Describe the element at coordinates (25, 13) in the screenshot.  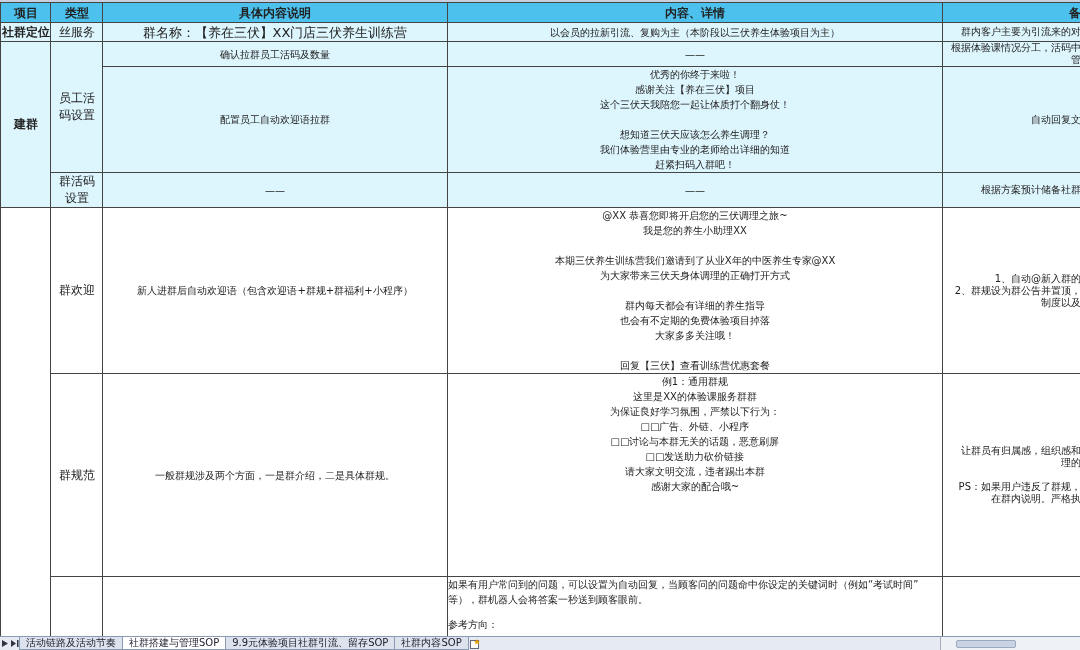
I see `column-header: 项目` at that location.